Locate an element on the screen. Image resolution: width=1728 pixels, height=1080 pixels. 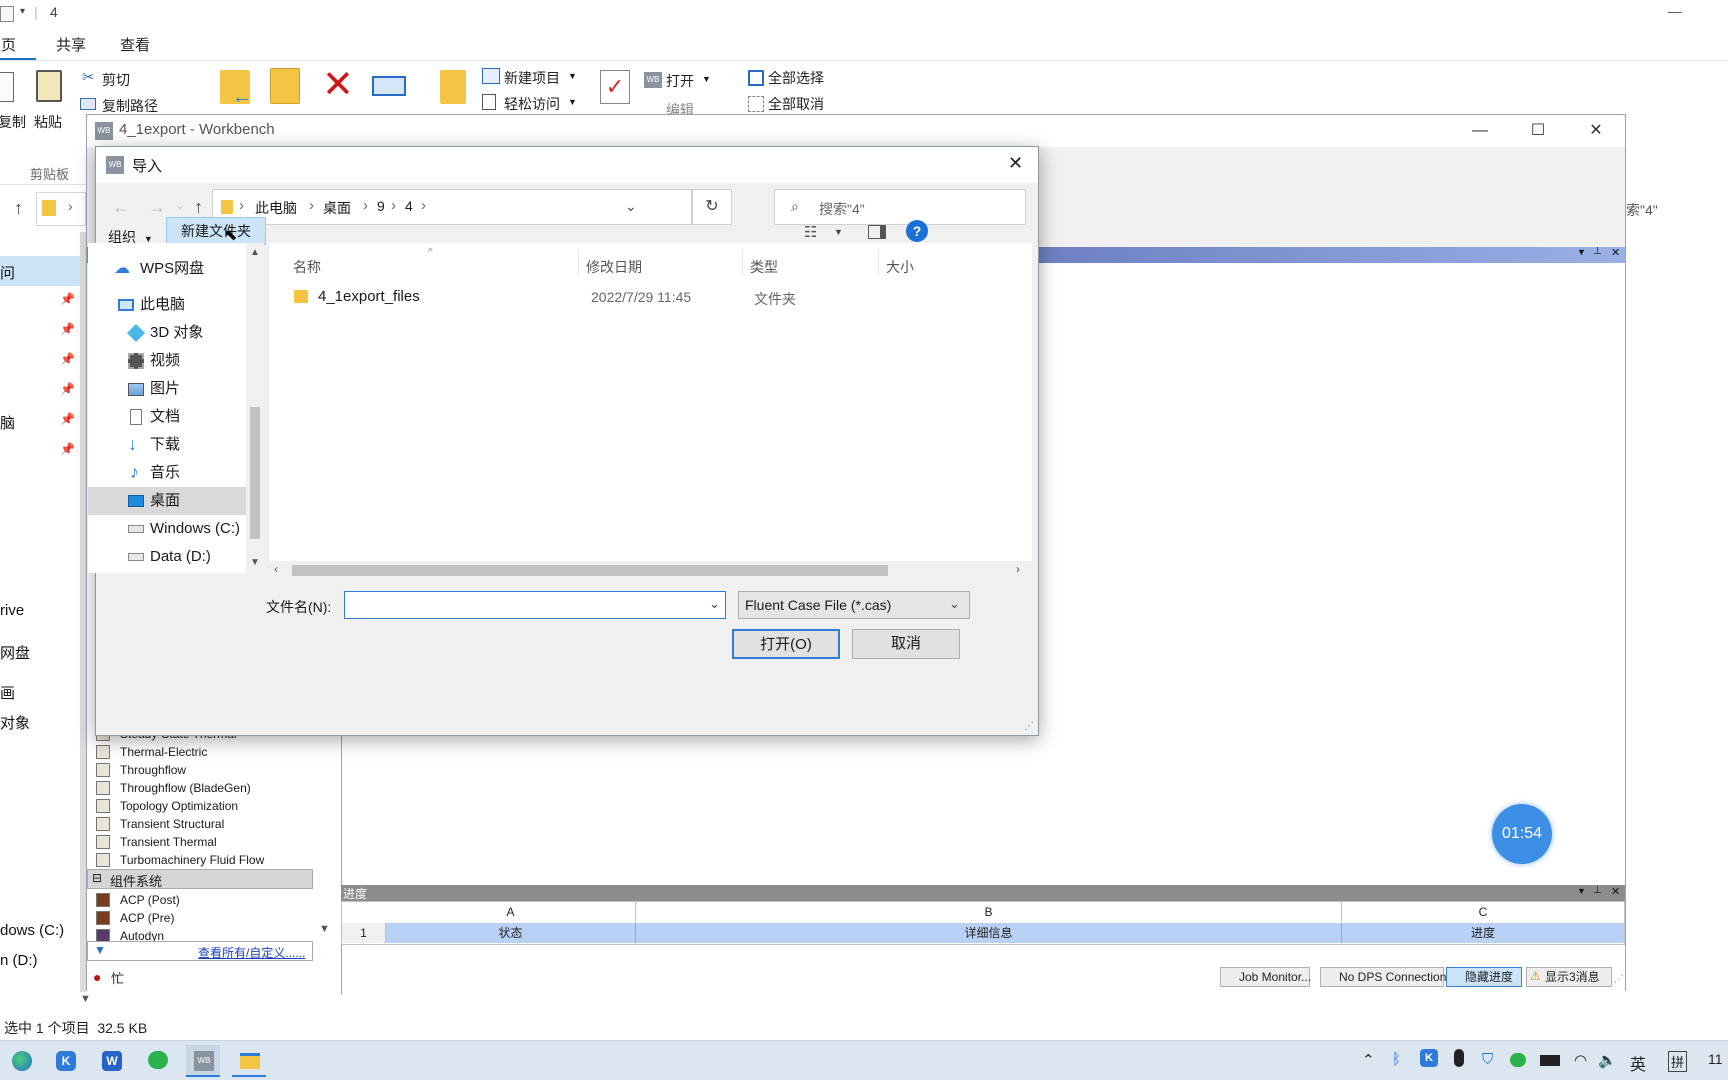
resize-grip-icon: ⋰ is located at coordinates (1619, 979).